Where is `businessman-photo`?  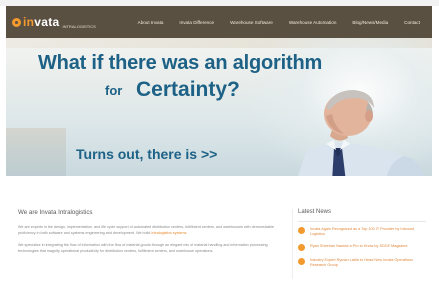
businessman-photo is located at coordinates (354, 131).